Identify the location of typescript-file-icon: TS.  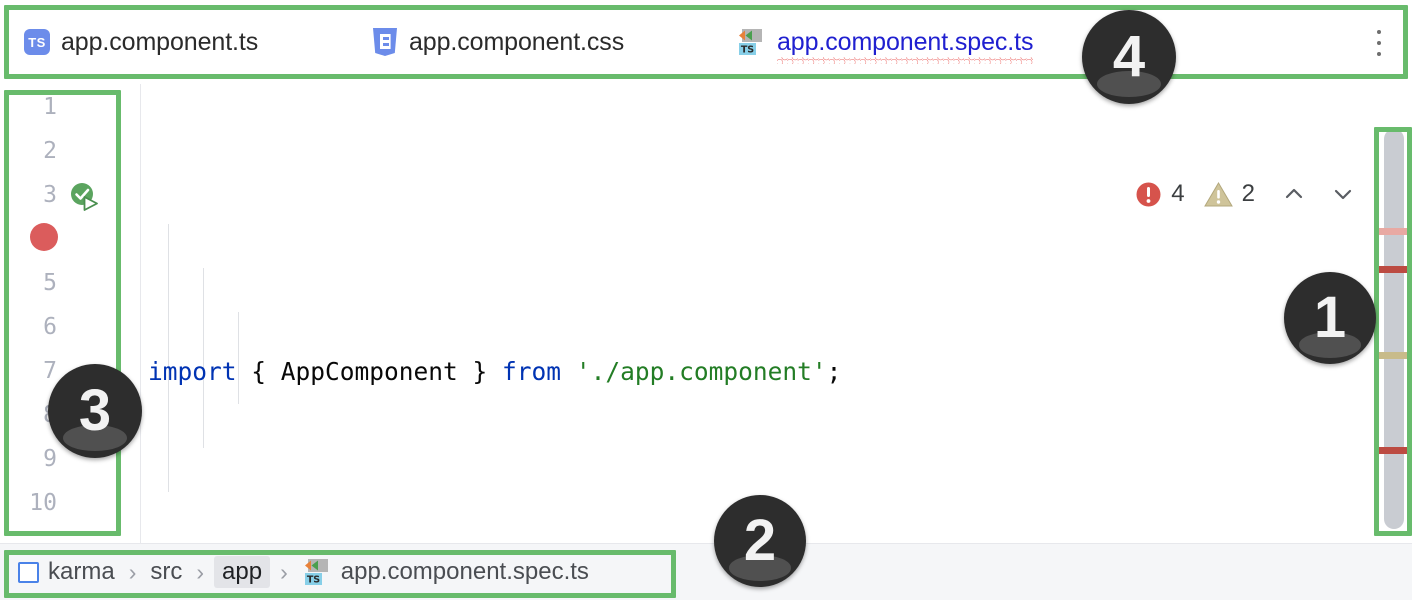
(37, 42).